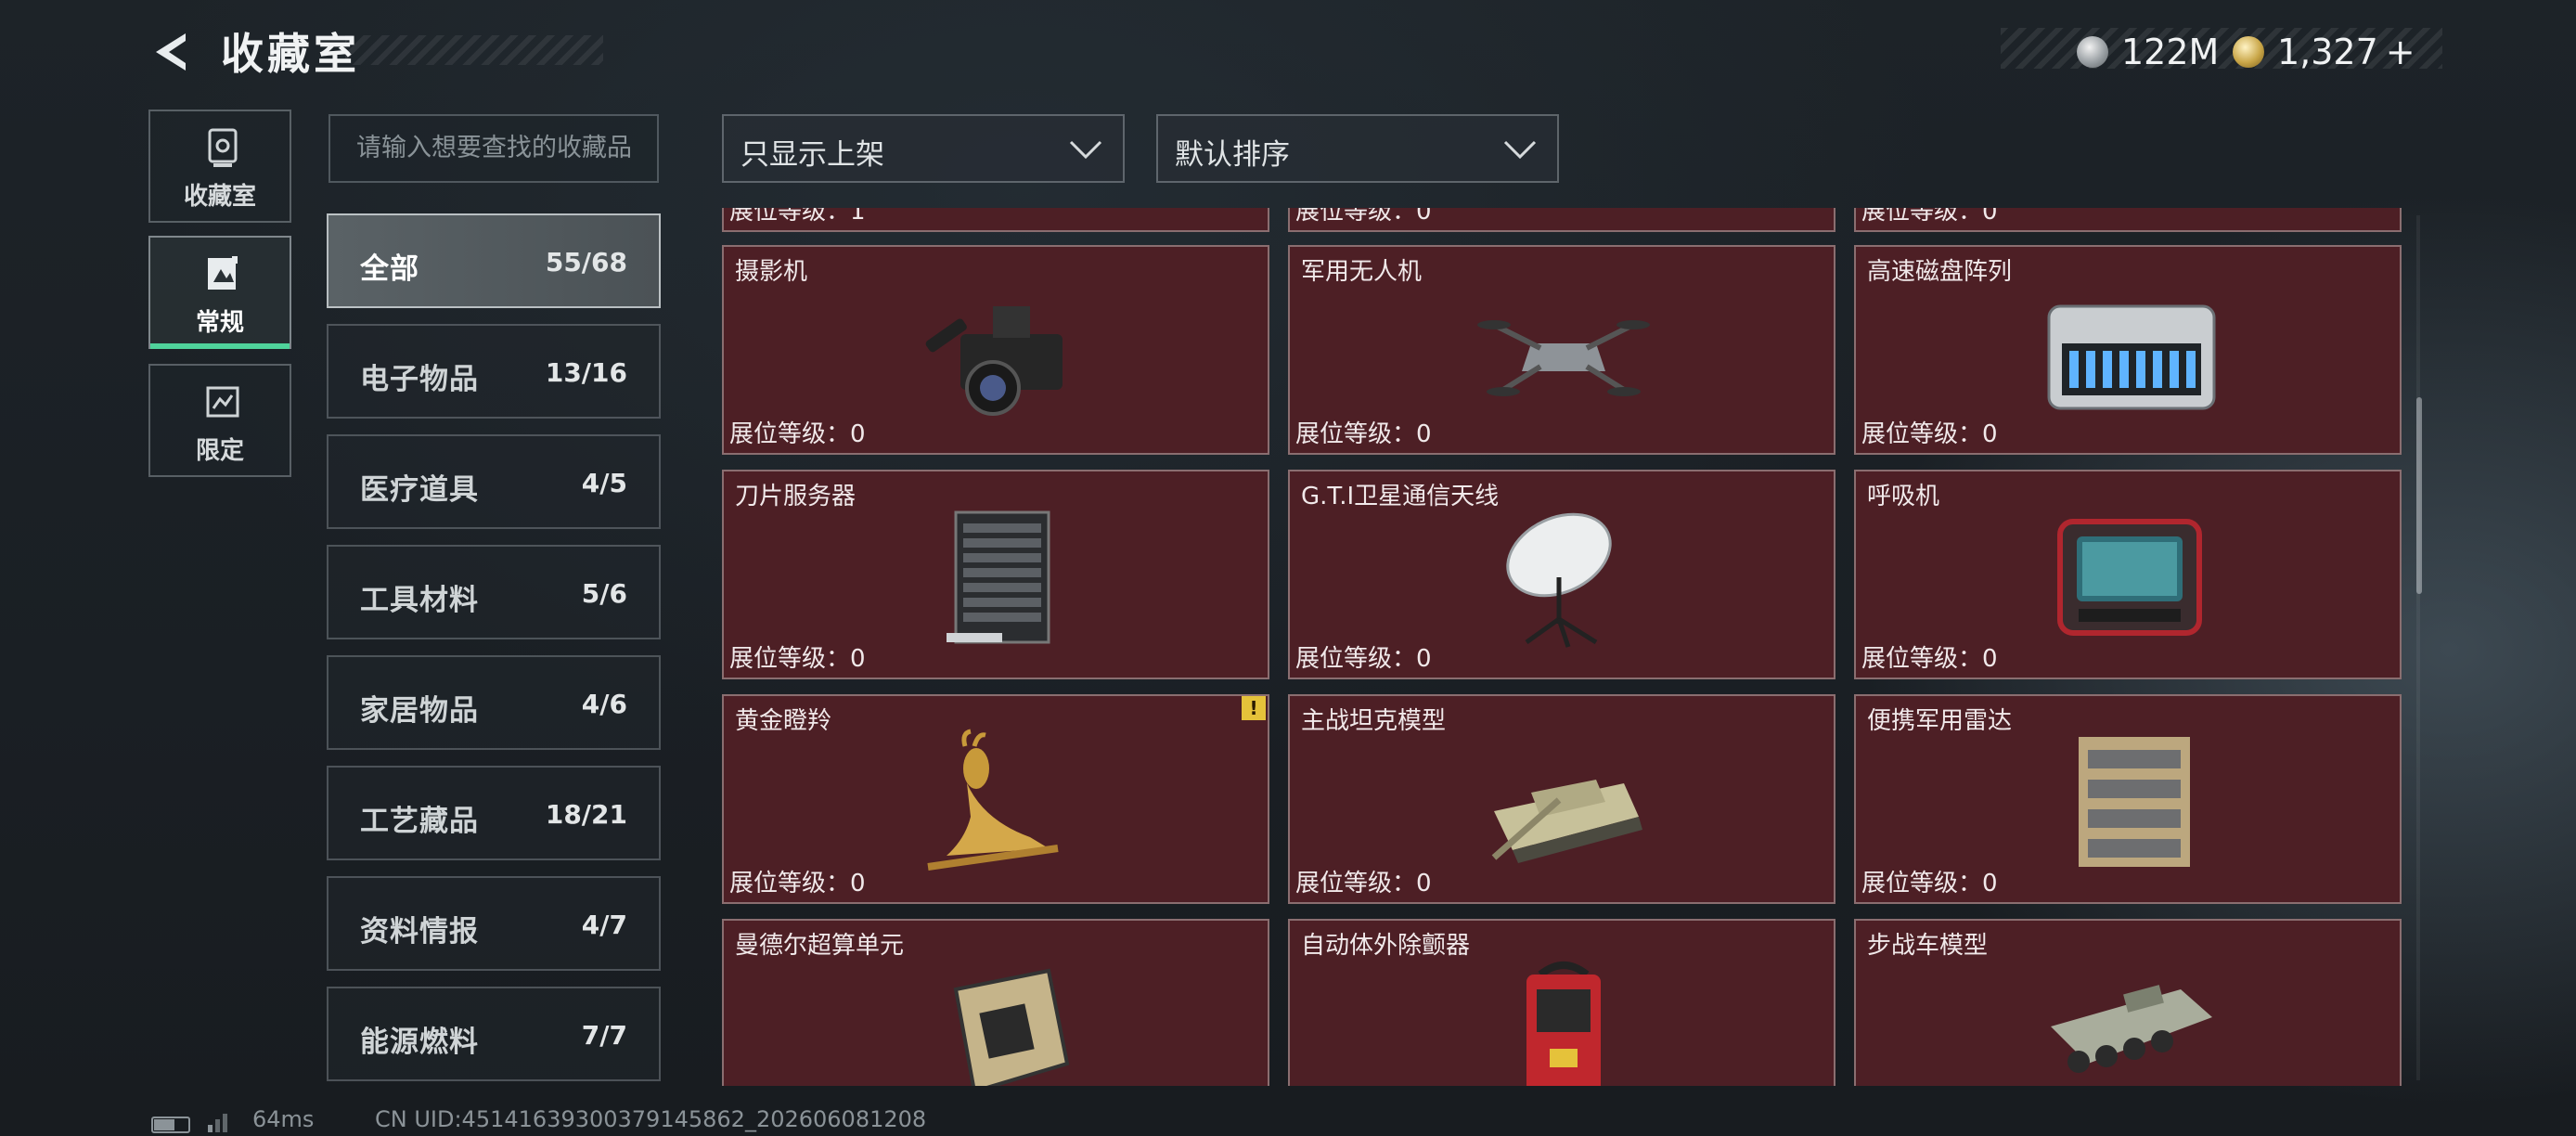 This screenshot has height=1136, width=2576. What do you see at coordinates (494, 481) in the screenshot?
I see `category-medical: 医疗道具 4/5` at bounding box center [494, 481].